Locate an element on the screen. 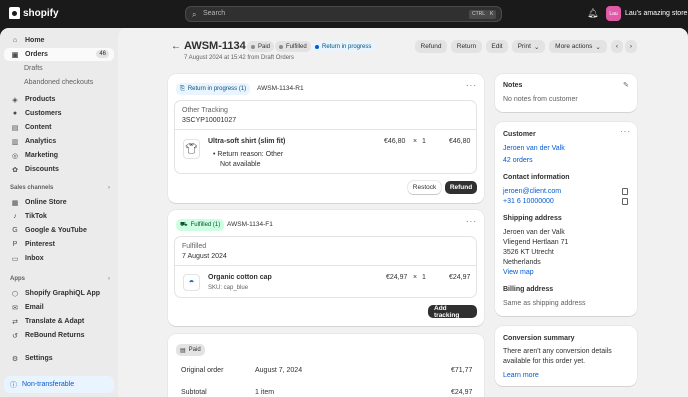 The width and height of the screenshot is (688, 397). sidebar-item-translate: ⇄ Translate & Adapt is located at coordinates (59, 321).